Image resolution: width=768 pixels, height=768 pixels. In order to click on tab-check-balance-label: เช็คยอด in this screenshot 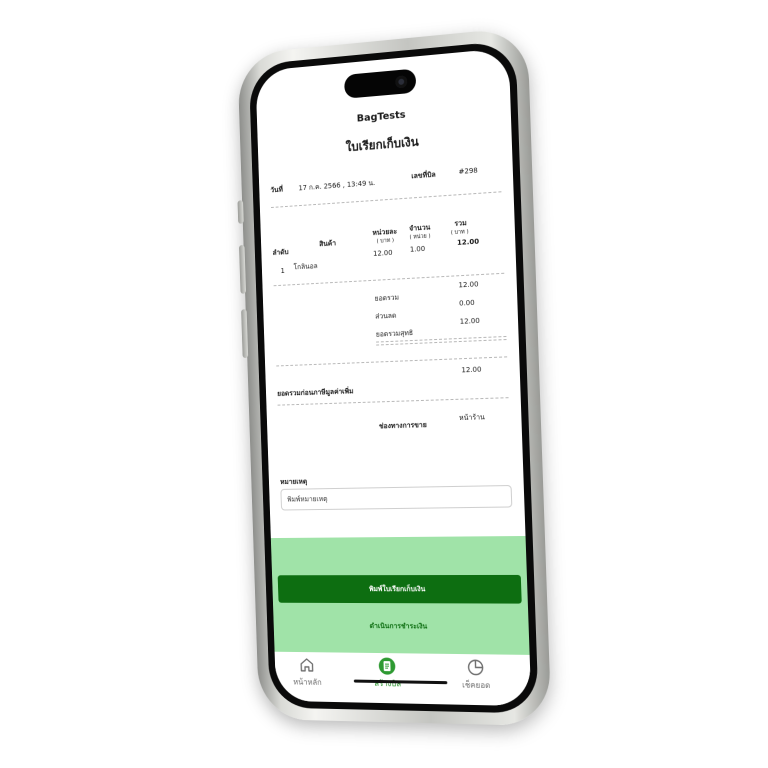, I will do `click(476, 685)`.